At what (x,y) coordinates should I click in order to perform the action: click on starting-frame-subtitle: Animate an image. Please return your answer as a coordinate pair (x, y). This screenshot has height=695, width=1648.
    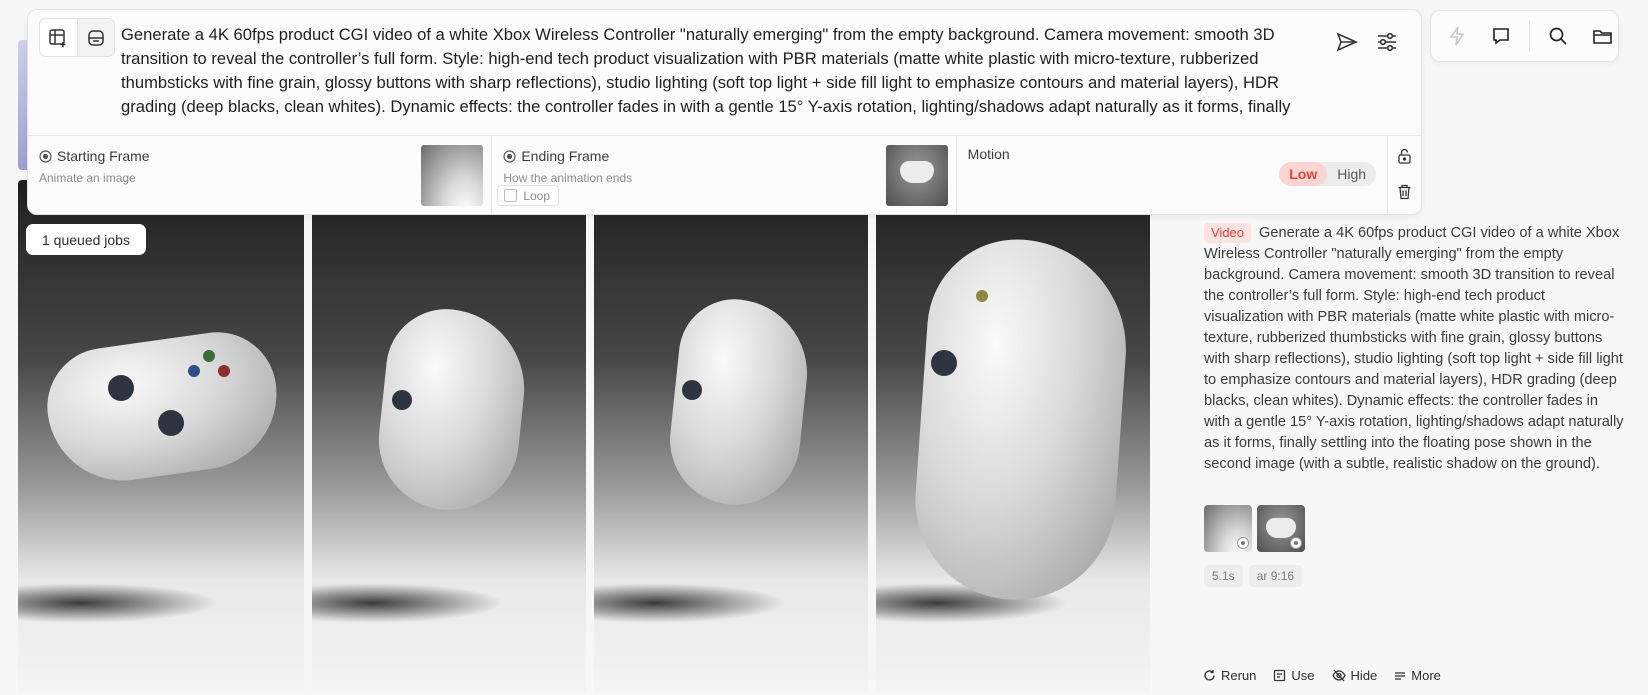
    Looking at the image, I should click on (87, 178).